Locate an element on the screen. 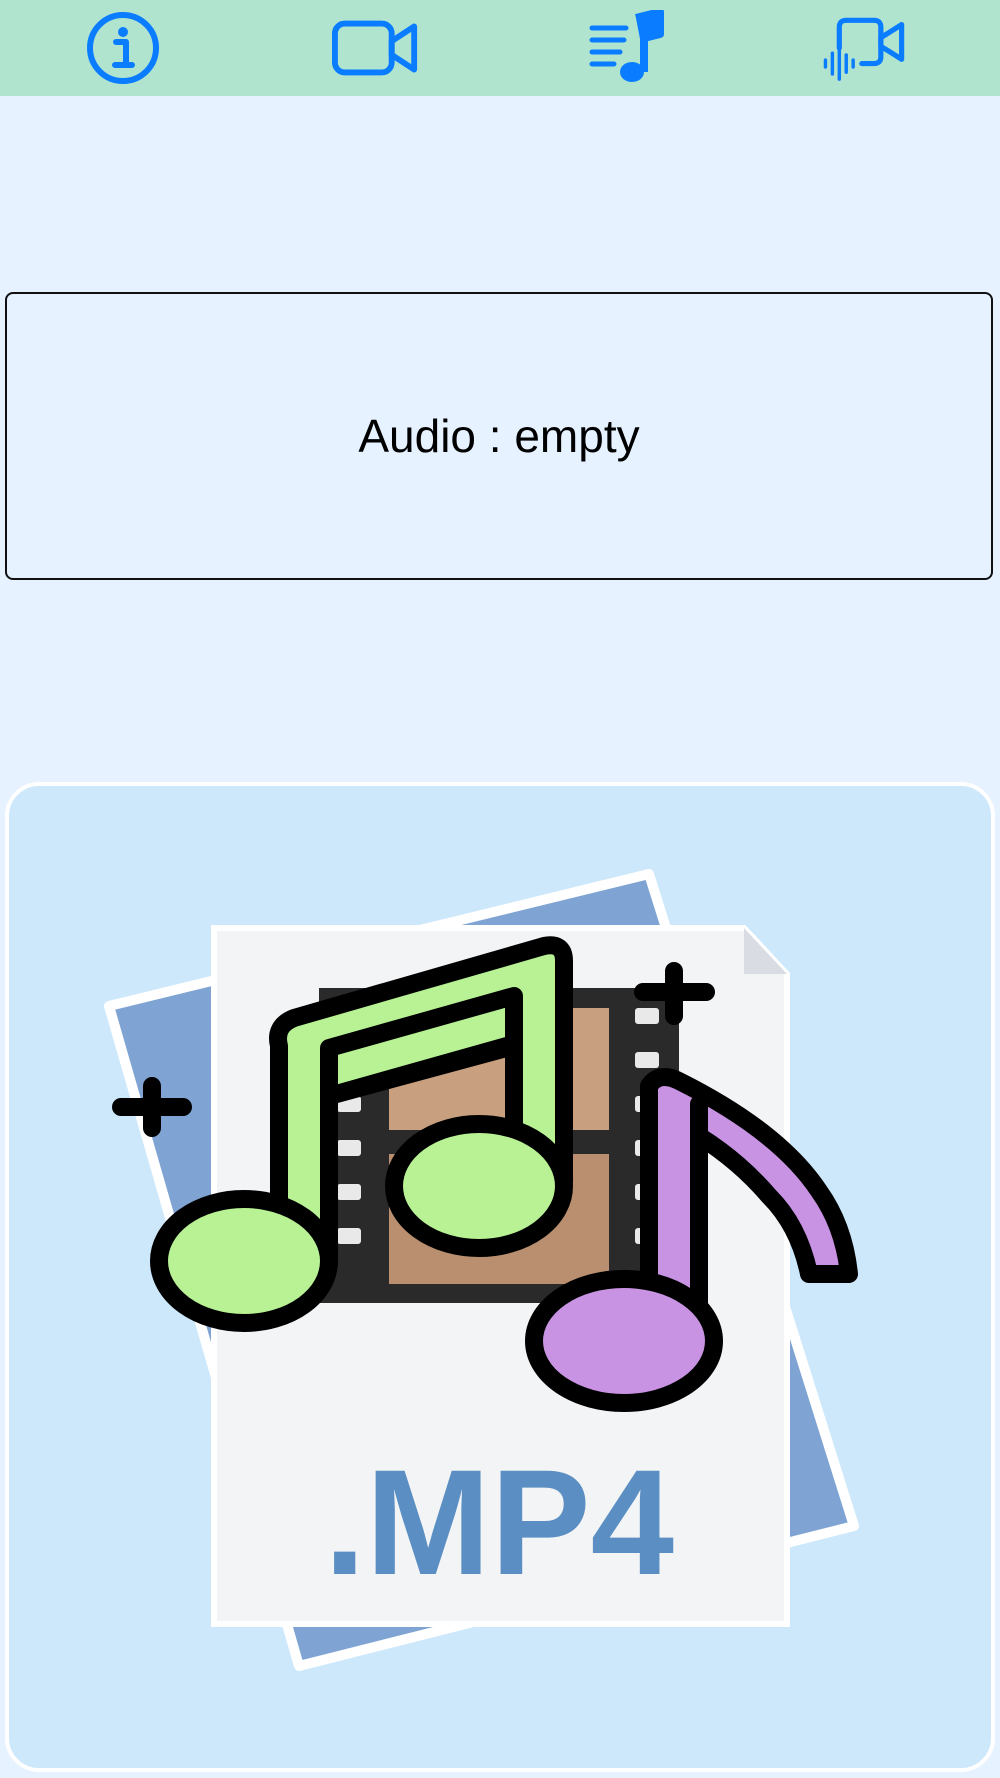 This screenshot has height=1778, width=1000. top-toolbar is located at coordinates (500, 48).